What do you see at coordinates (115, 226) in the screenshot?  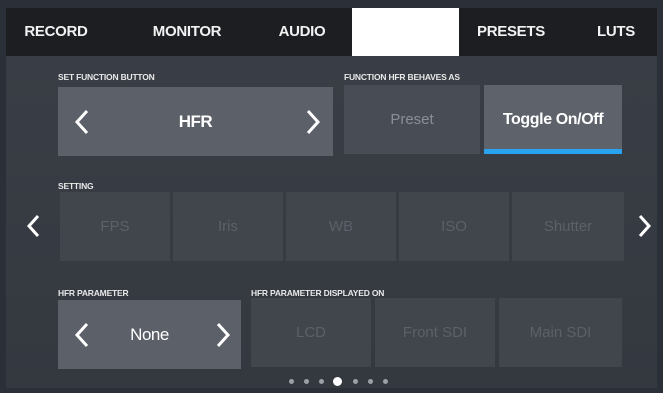 I see `setting-fps-button: FPS` at bounding box center [115, 226].